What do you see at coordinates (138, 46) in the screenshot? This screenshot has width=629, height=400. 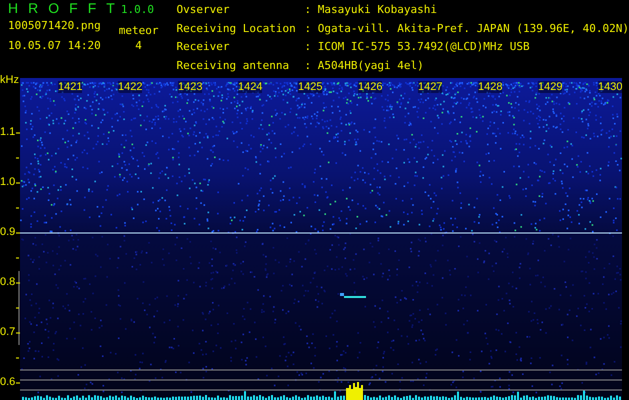 I see `meteor-count: 4` at bounding box center [138, 46].